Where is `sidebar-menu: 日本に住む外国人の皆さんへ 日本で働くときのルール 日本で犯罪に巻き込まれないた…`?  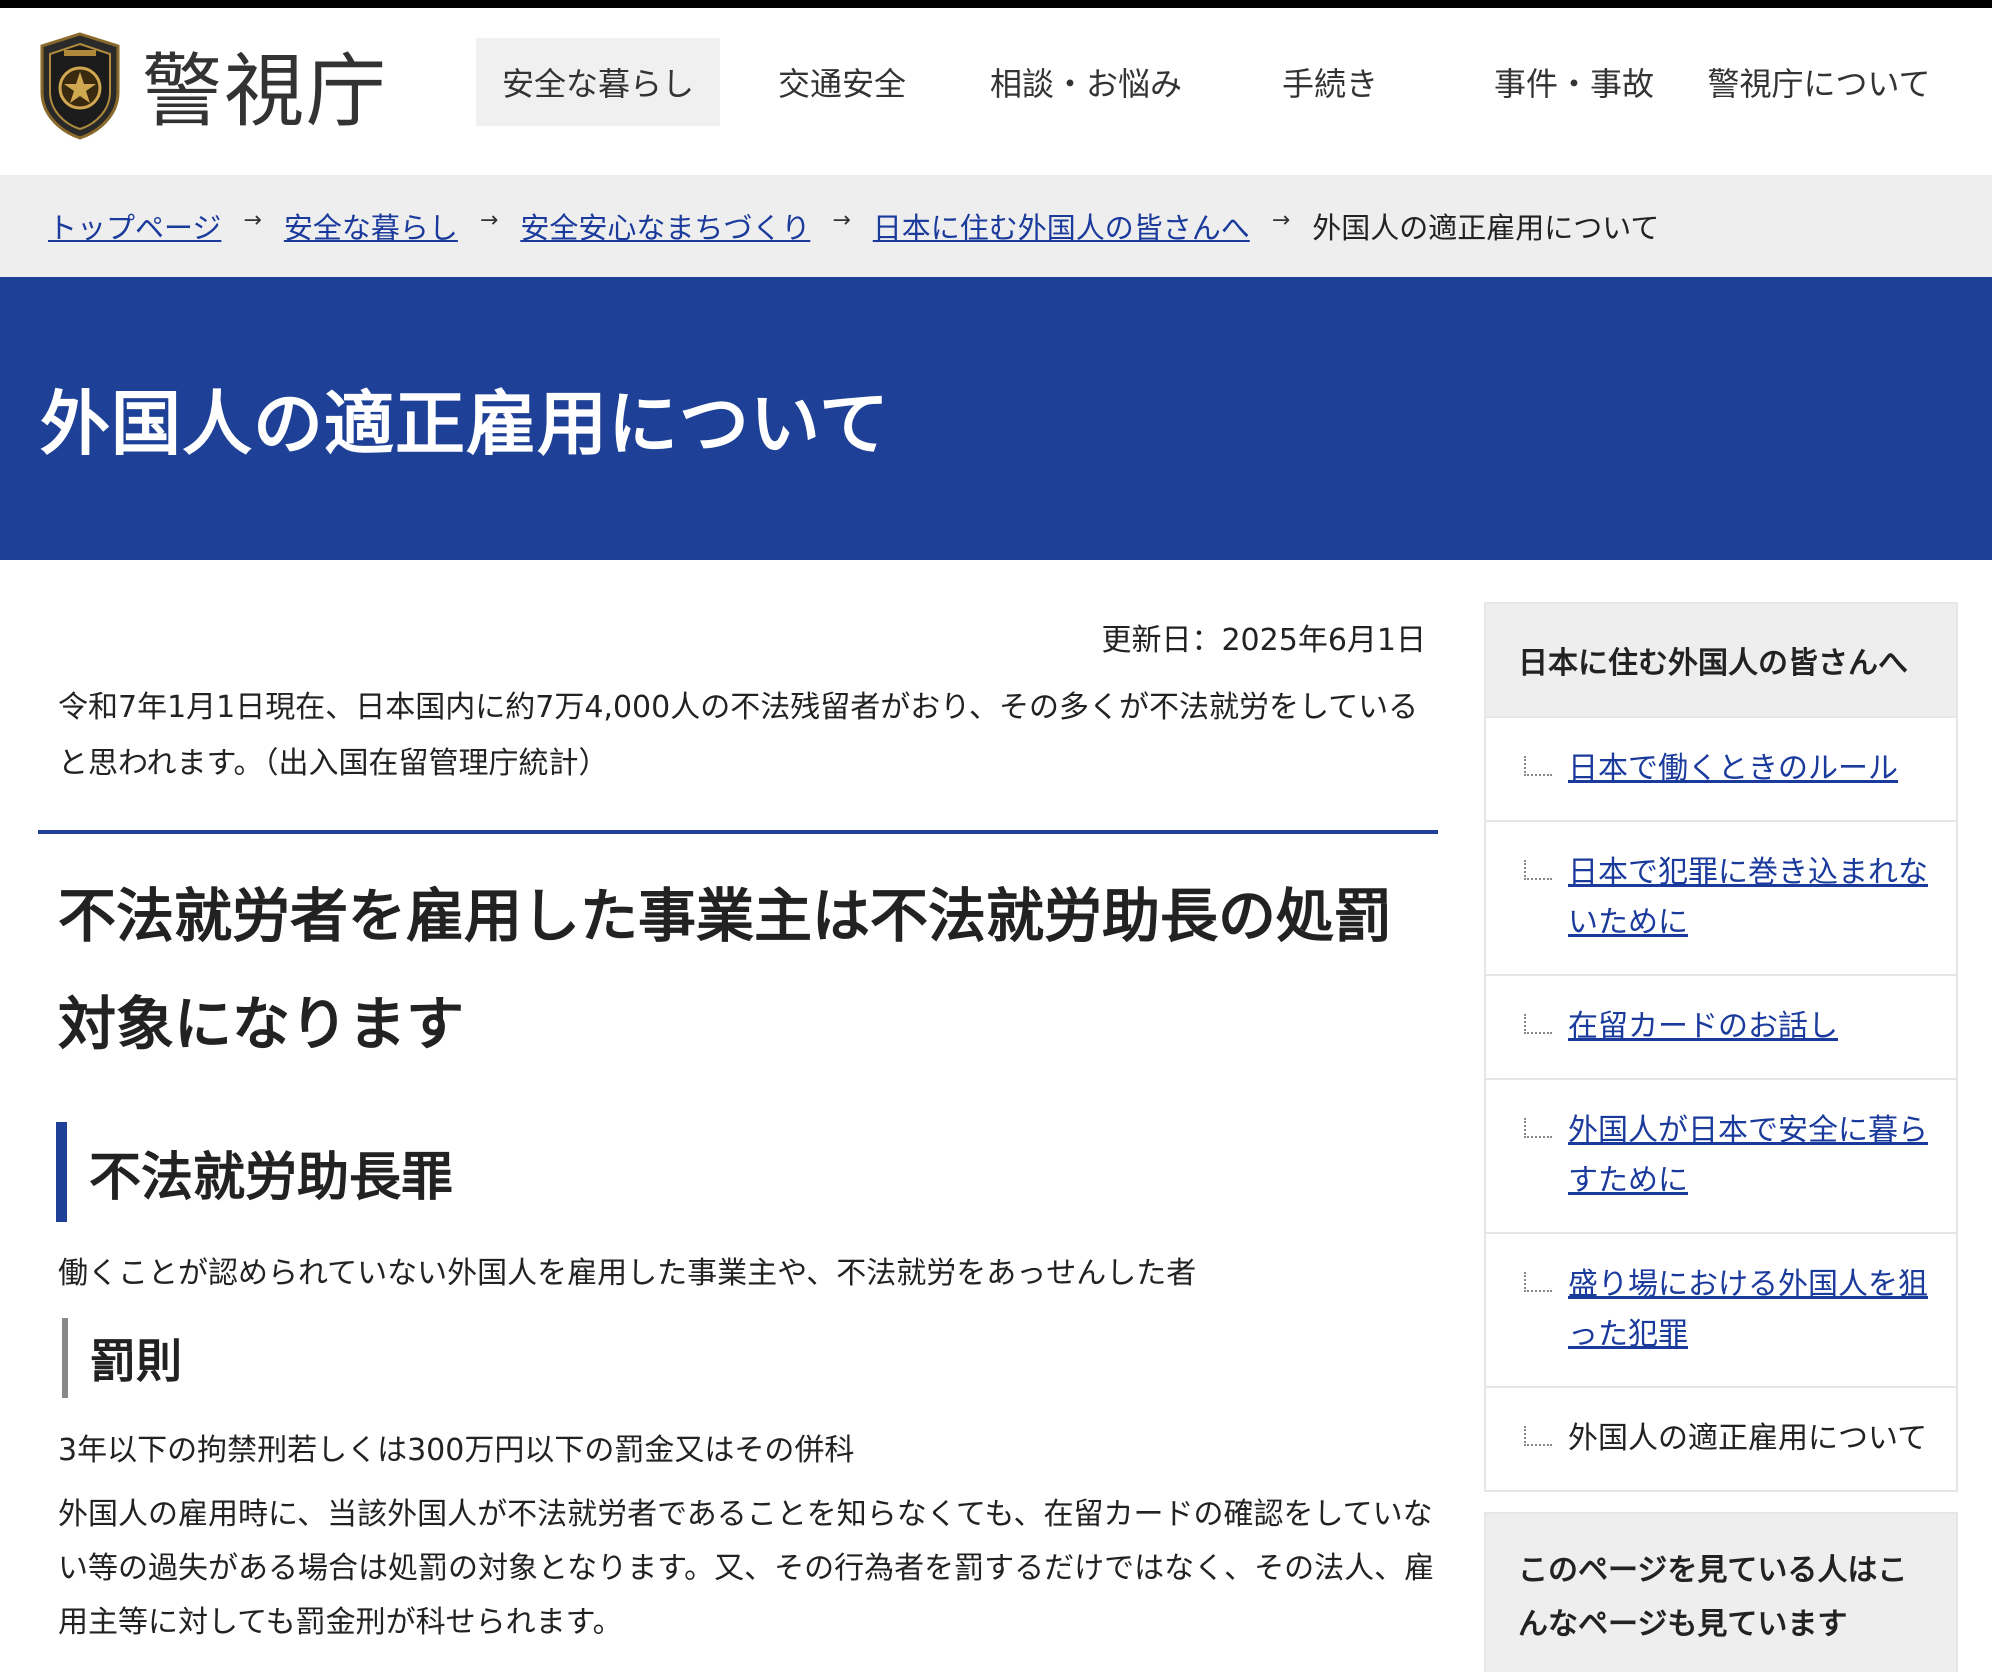
sidebar-menu: 日本に住む外国人の皆さんへ 日本で働くときのルール 日本で犯罪に巻き込まれないた… is located at coordinates (1721, 1047).